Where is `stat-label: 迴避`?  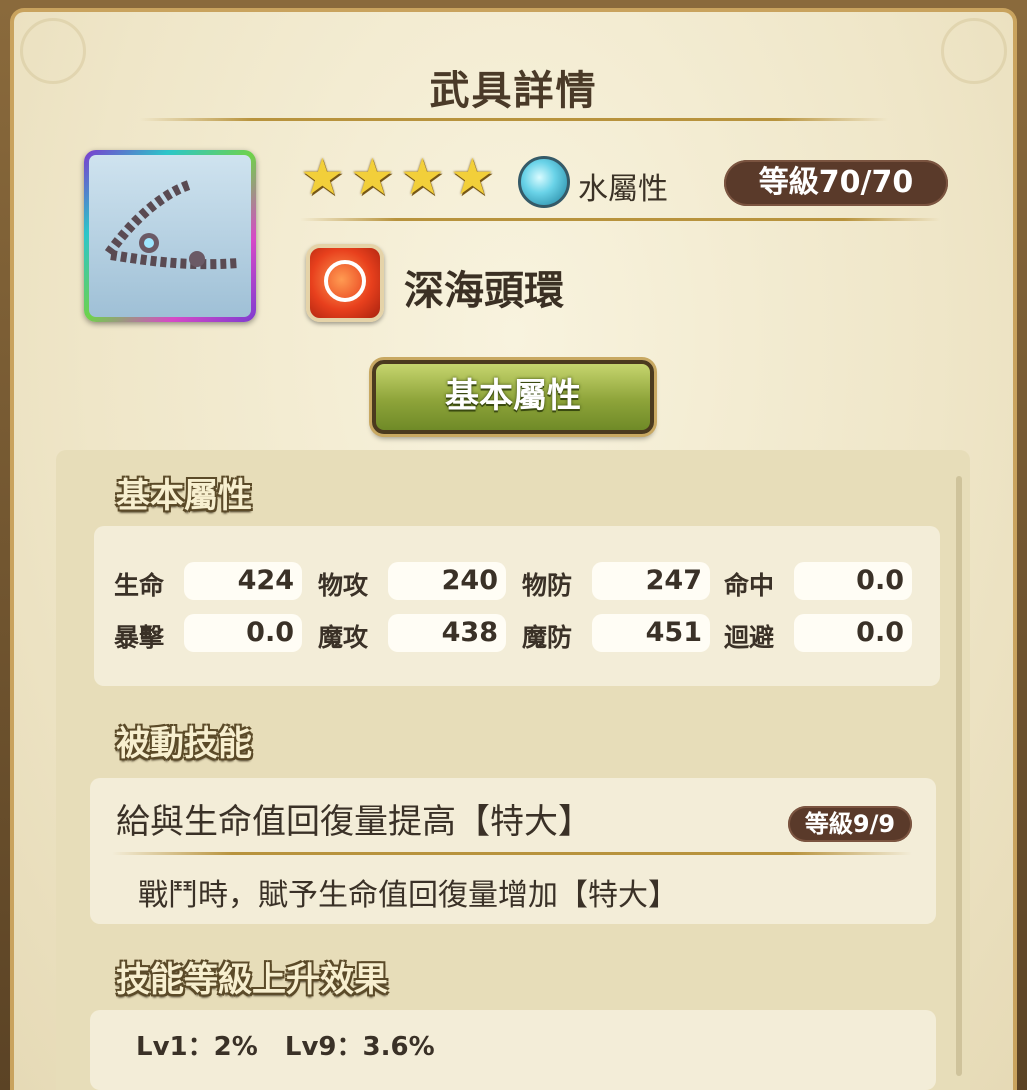 stat-label: 迴避 is located at coordinates (749, 637).